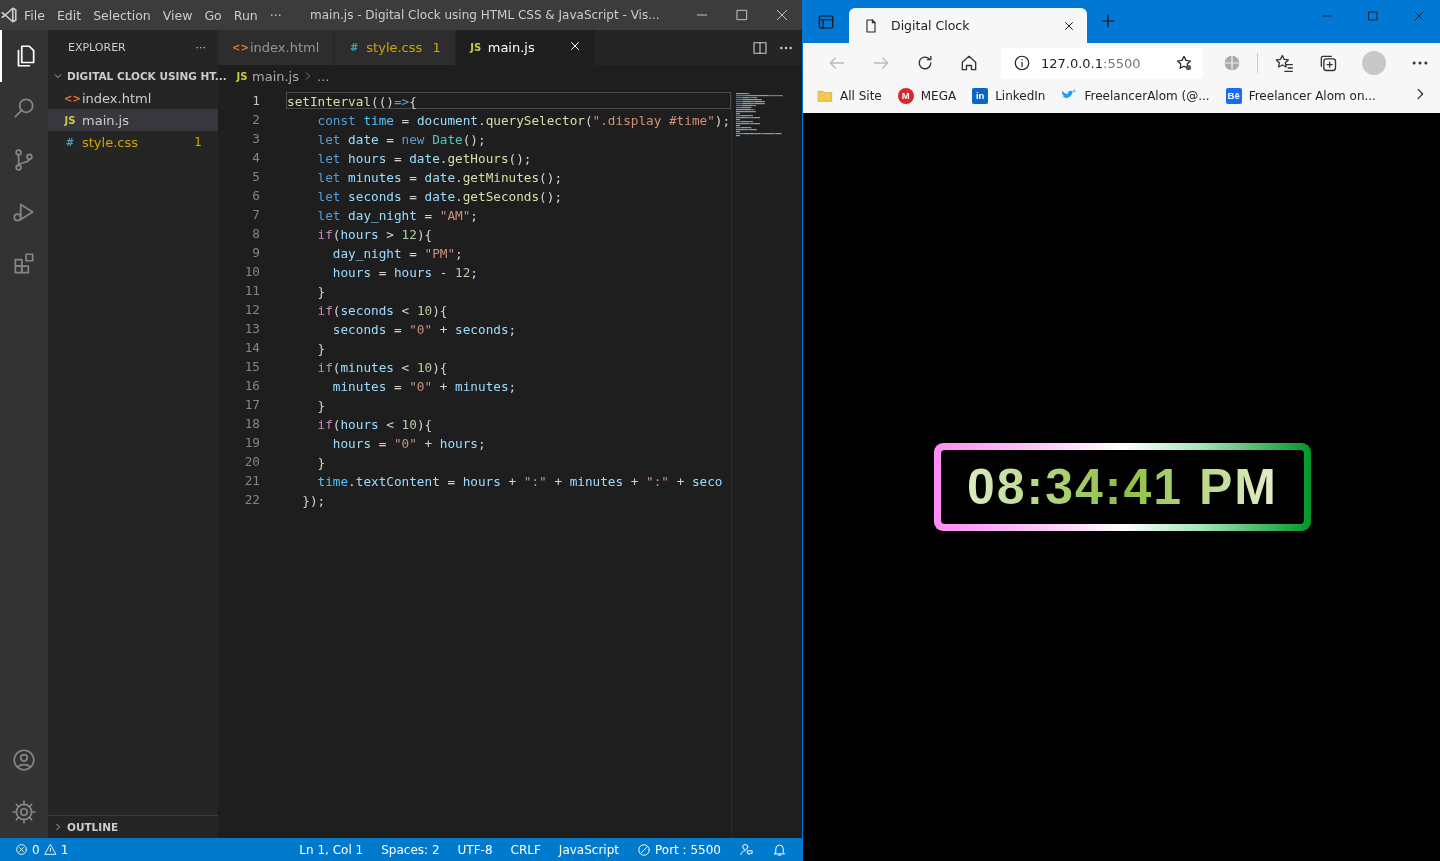 The image size is (1440, 861). I want to click on behance-logo-icon: Bē, so click(1233, 95).